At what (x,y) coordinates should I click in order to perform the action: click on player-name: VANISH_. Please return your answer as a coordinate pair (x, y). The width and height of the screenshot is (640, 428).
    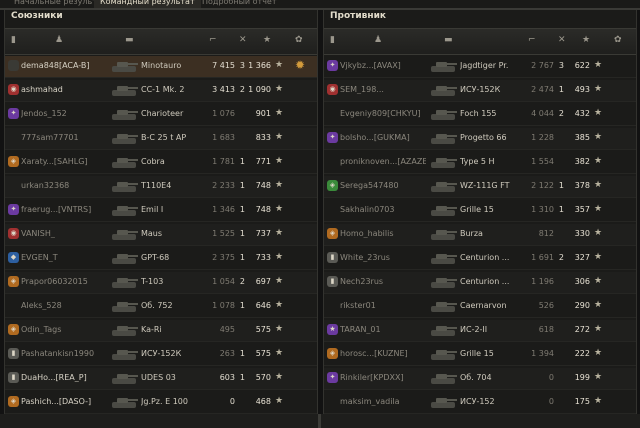
    Looking at the image, I should click on (64, 233).